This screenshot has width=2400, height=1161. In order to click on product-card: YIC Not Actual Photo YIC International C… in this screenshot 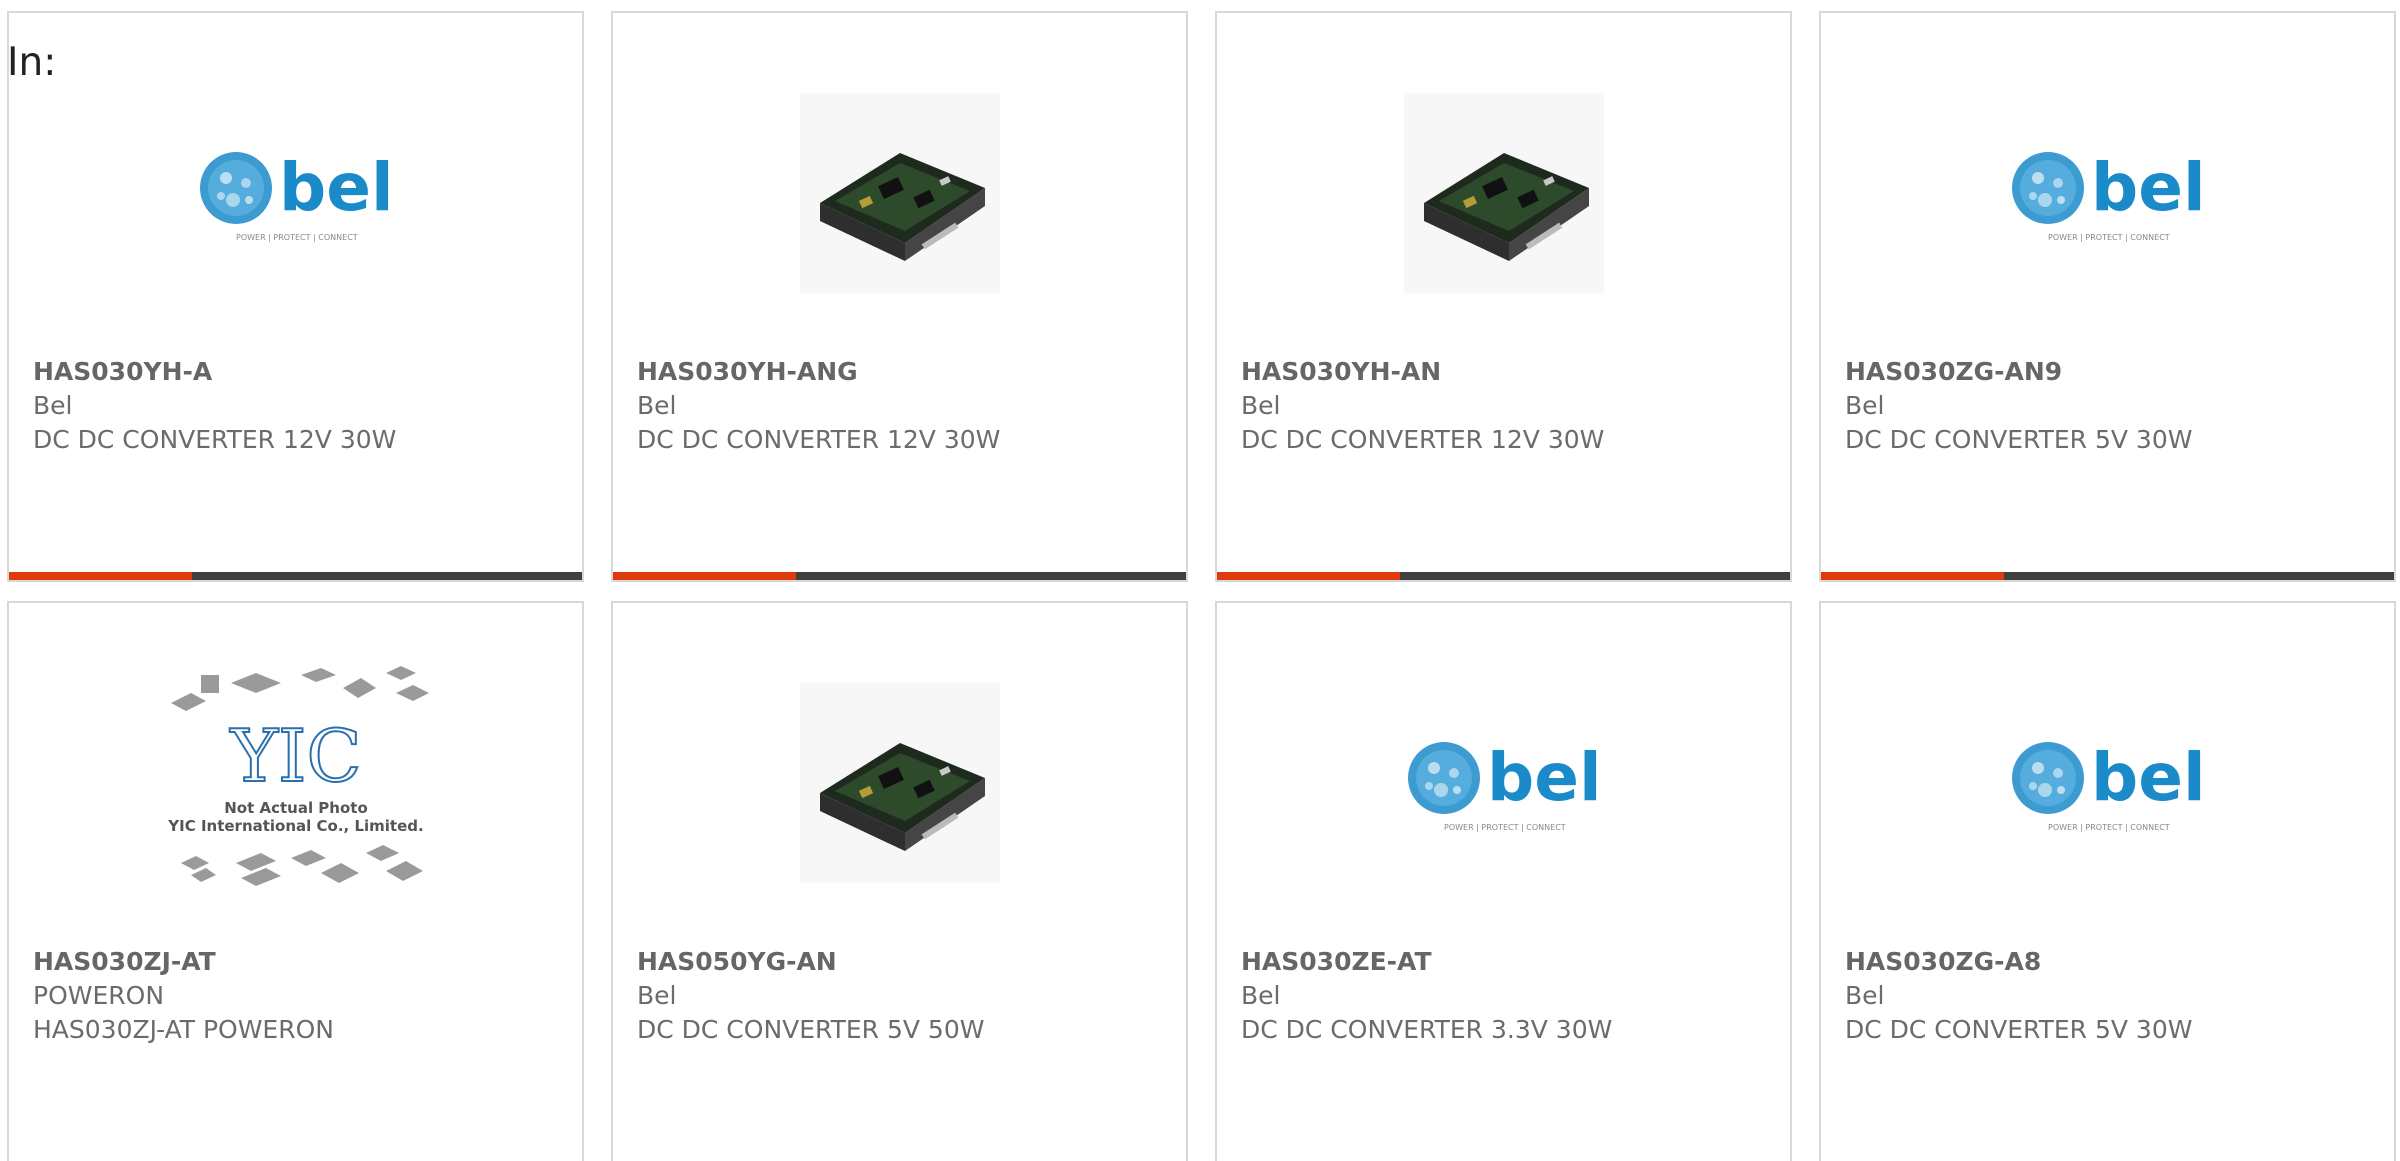, I will do `click(295, 881)`.